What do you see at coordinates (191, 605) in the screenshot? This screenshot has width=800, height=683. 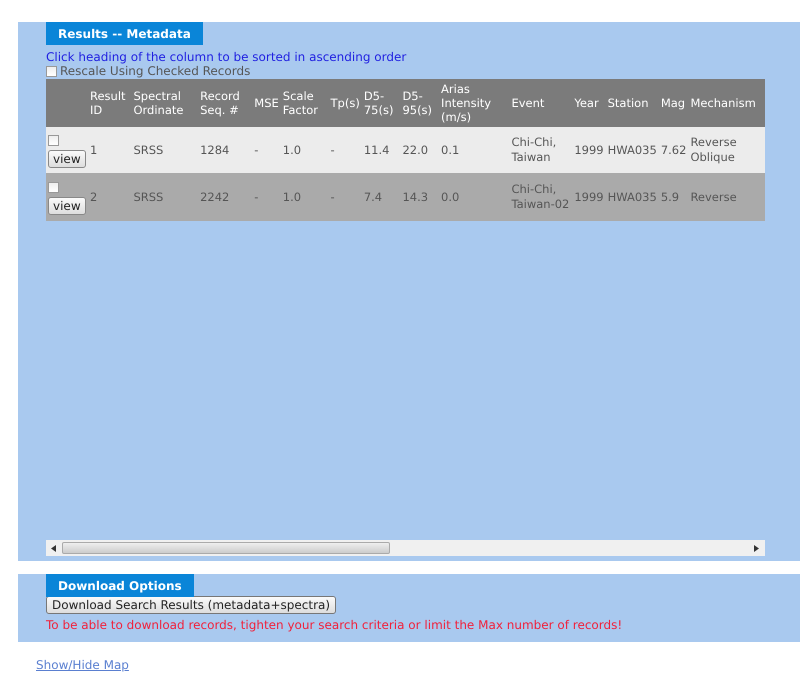 I see `download-button: Download Search Results (metadata+spectra)` at bounding box center [191, 605].